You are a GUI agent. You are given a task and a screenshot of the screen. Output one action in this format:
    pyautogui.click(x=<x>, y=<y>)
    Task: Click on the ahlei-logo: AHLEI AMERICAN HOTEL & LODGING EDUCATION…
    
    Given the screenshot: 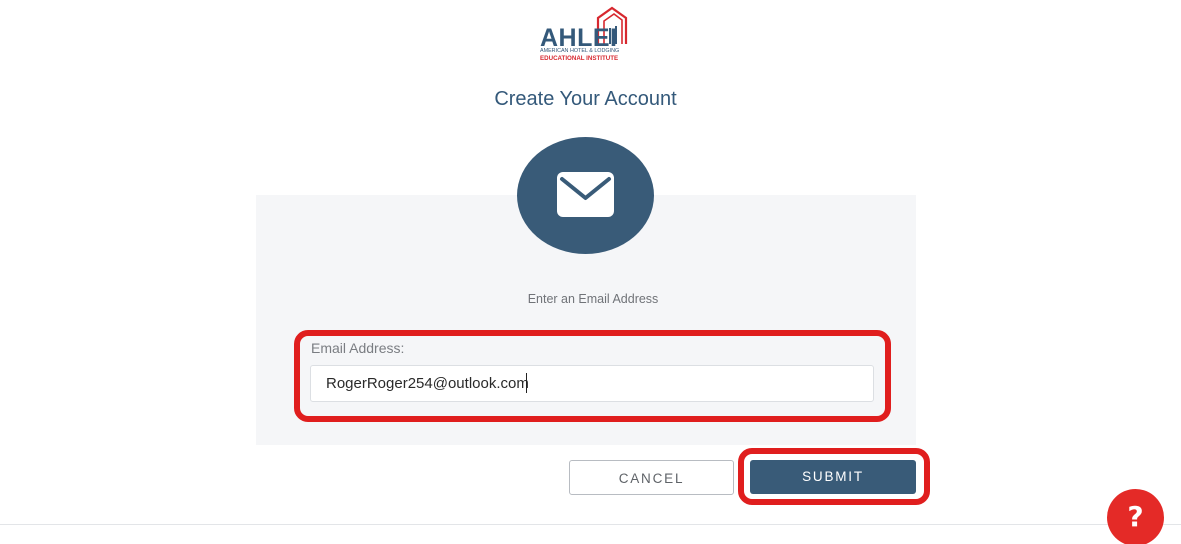 What is the action you would take?
    pyautogui.click(x=586, y=35)
    